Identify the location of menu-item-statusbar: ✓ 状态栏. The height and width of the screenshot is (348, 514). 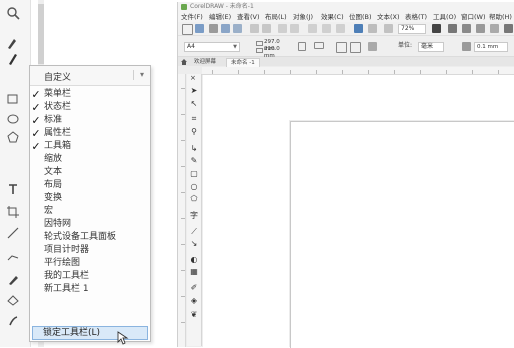
(89, 107).